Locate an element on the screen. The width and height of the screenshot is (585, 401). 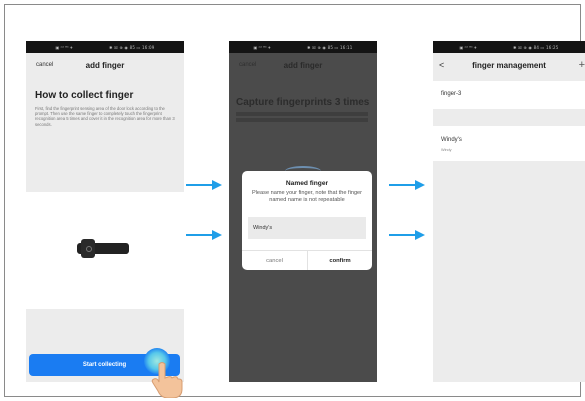
status-bar: ▣ ᵃ⁴ ⁶ᴳ ✈ ✱ ☒ ⊕ ◉ 84 ▭ 16:25 is located at coordinates (509, 47).